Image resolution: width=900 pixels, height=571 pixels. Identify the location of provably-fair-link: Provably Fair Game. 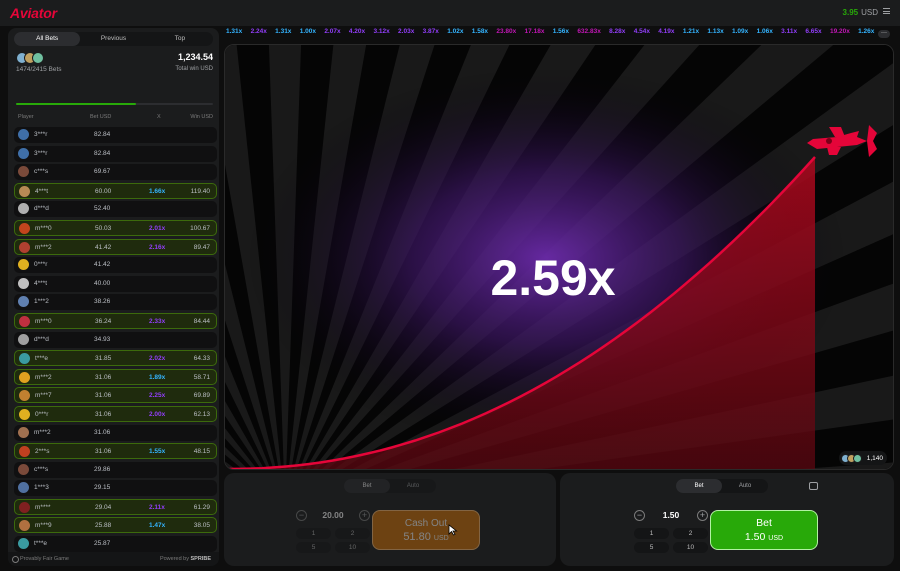
(40, 559).